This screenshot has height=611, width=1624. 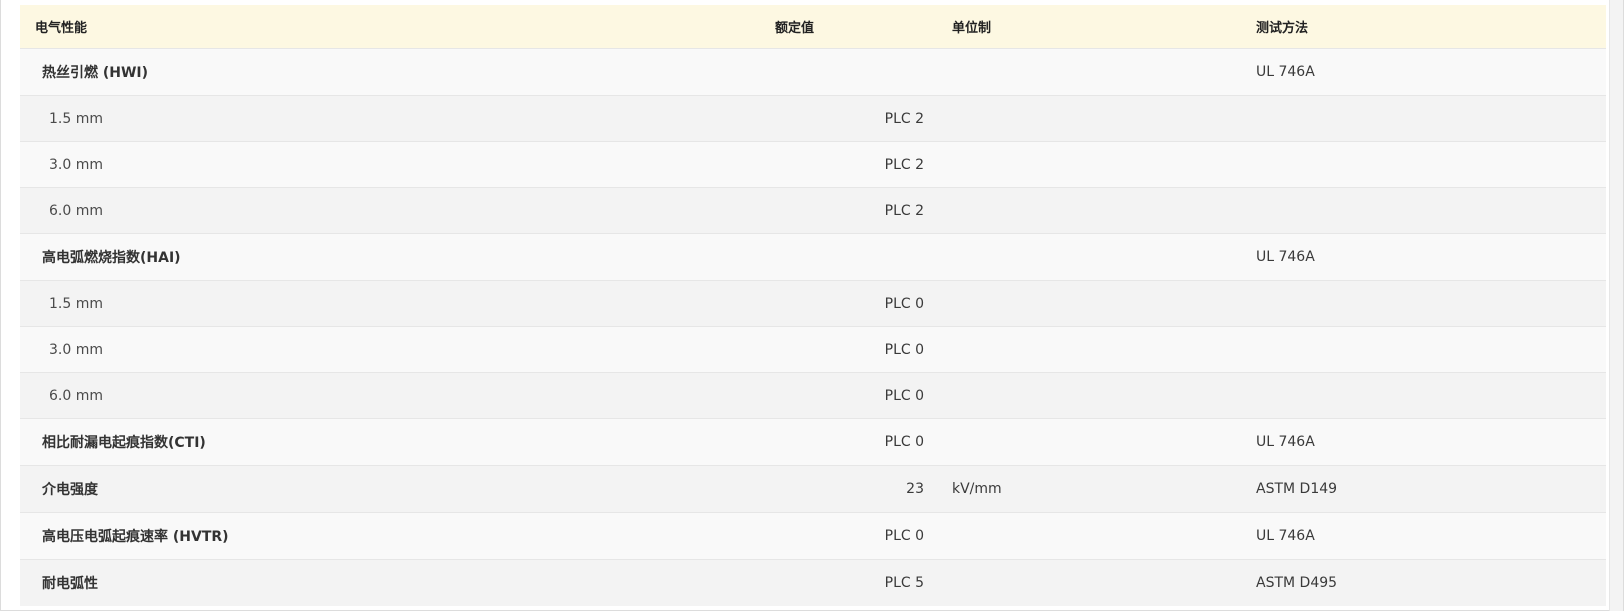 I want to click on table-row: 1.5 mm PLC 0, so click(x=813, y=303).